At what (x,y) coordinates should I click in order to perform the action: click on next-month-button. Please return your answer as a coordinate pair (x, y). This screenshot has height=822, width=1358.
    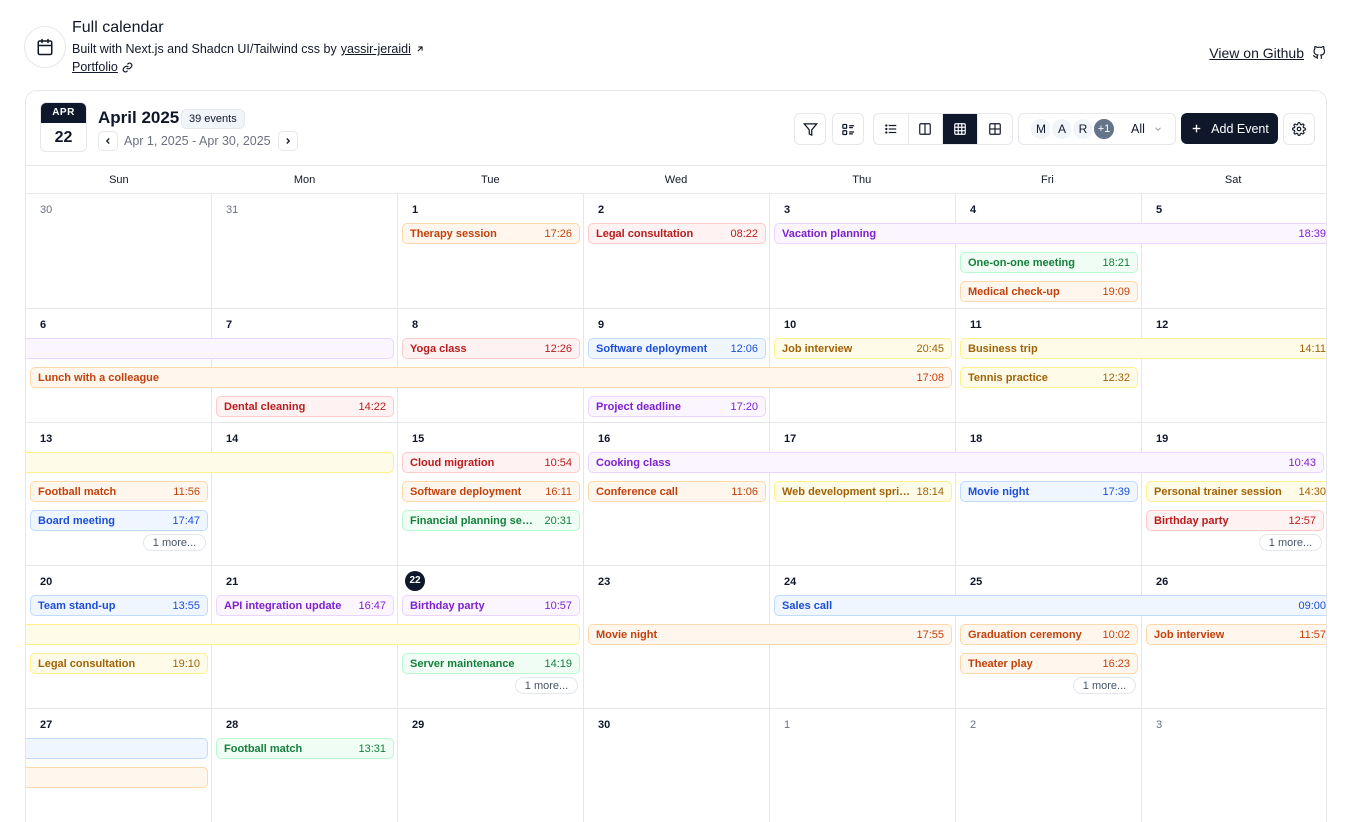
    Looking at the image, I should click on (288, 141).